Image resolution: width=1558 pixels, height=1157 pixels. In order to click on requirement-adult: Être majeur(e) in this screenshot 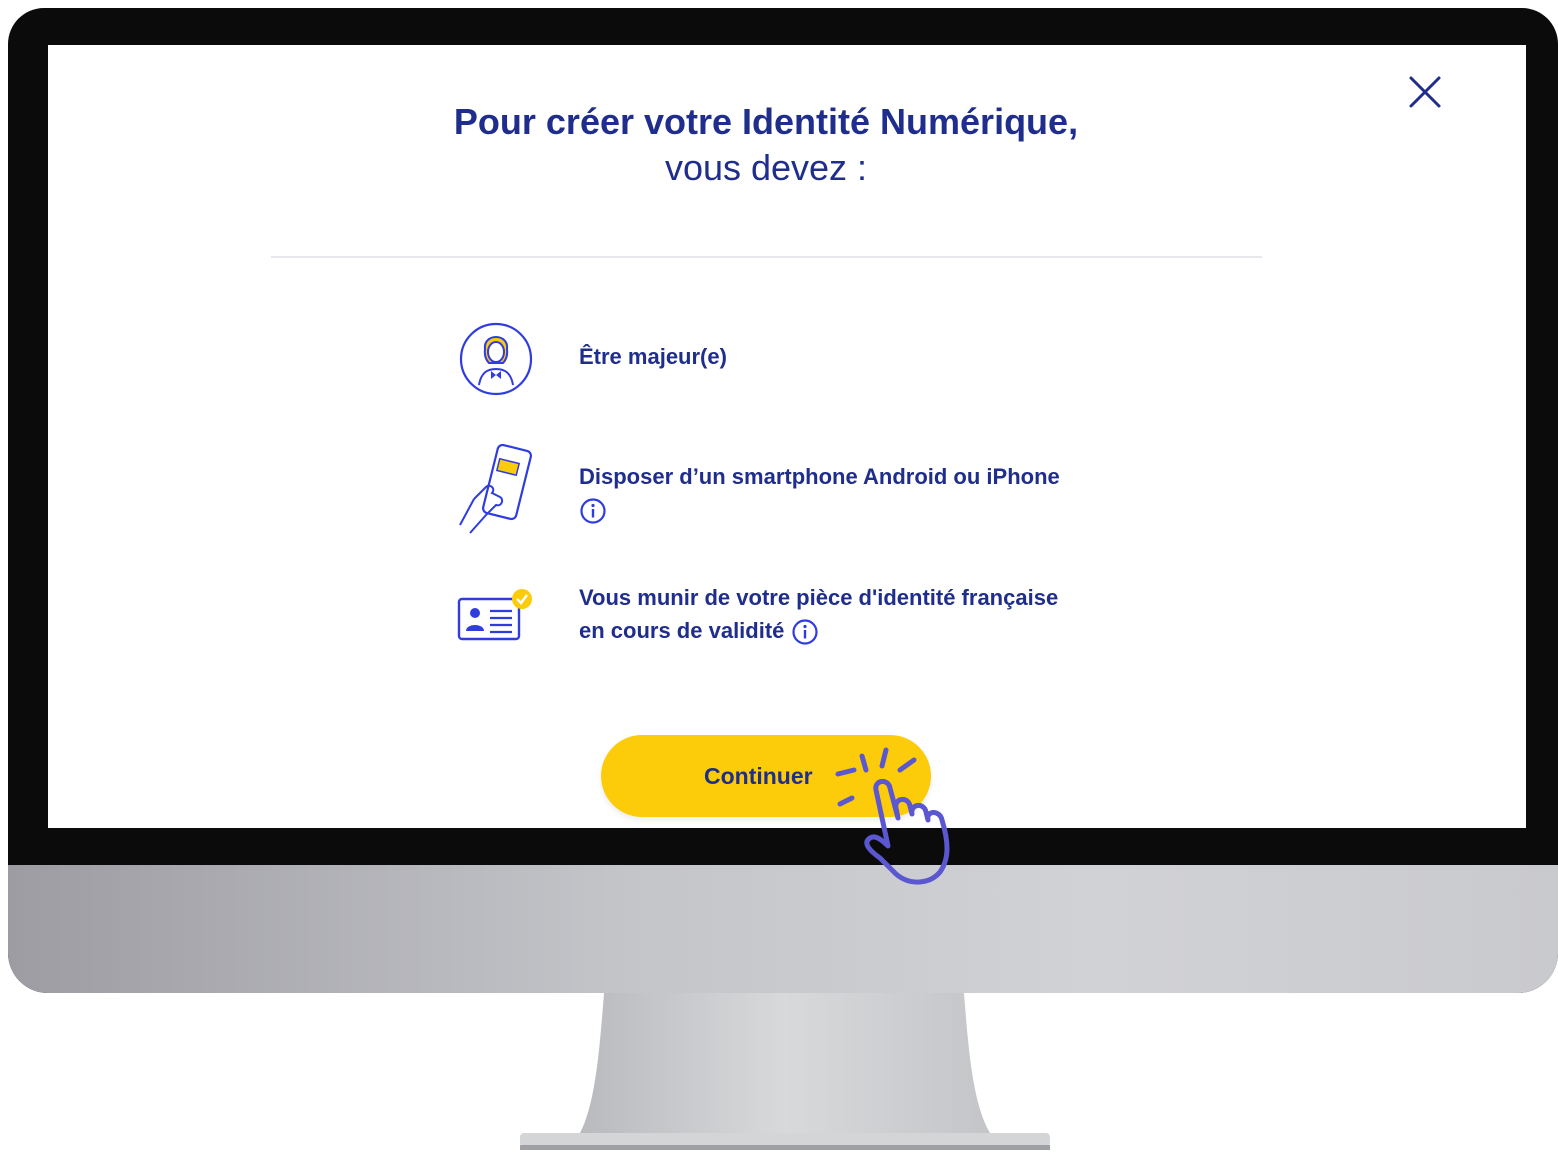, I will do `click(653, 356)`.